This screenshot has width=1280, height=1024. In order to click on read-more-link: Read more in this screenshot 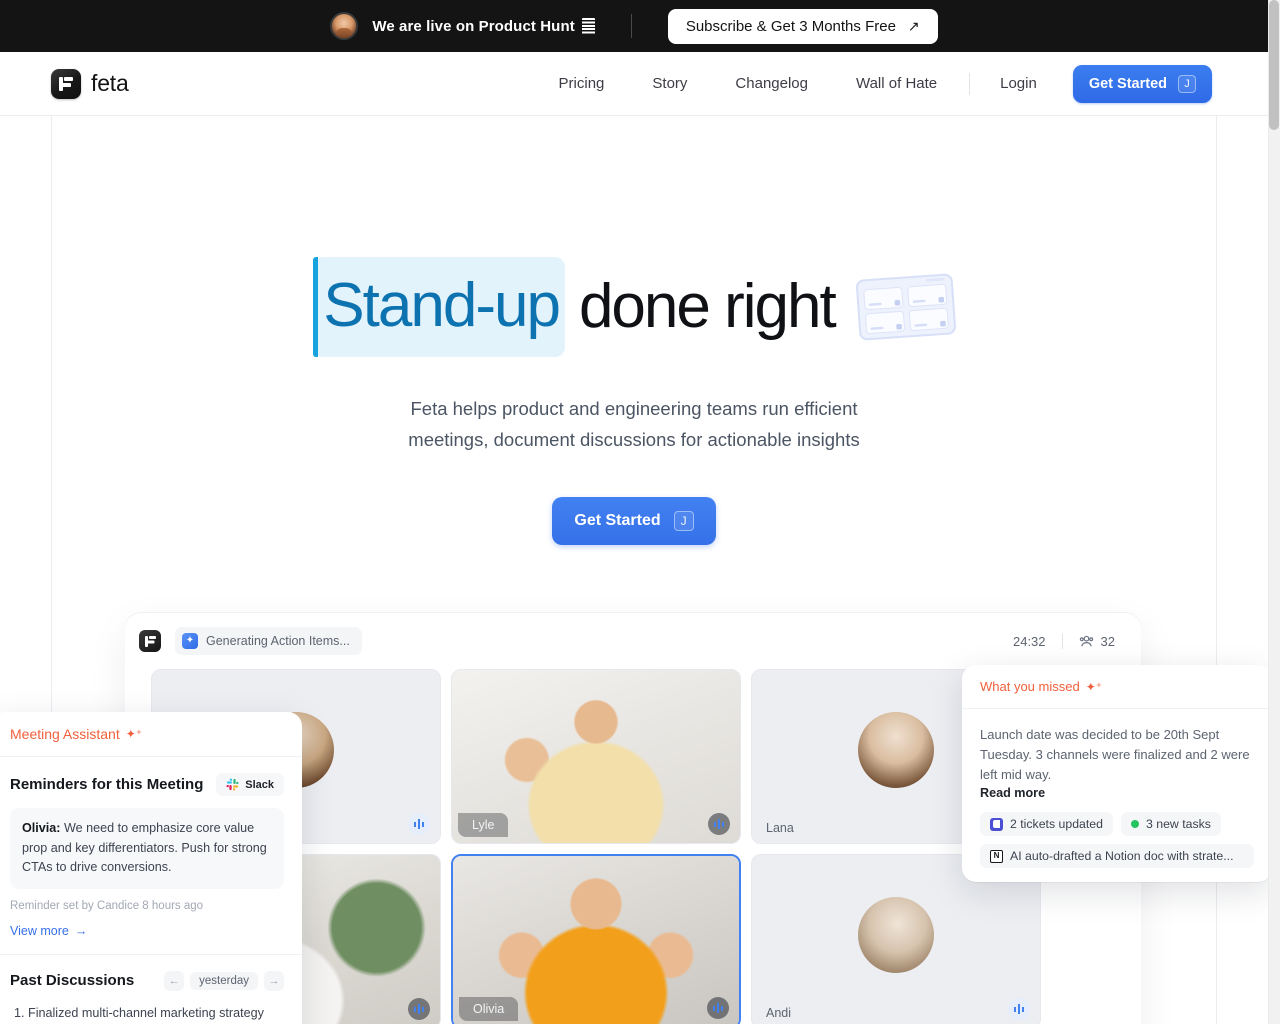, I will do `click(1117, 793)`.